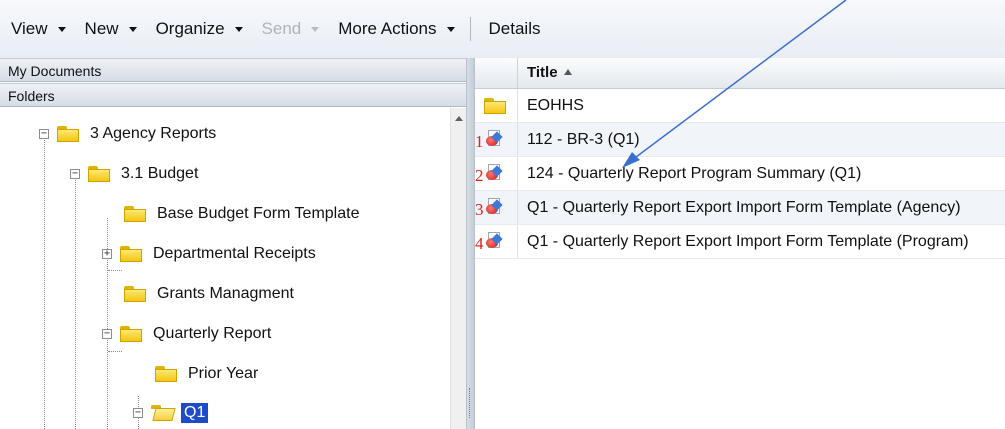 The height and width of the screenshot is (429, 1005). What do you see at coordinates (101, 28) in the screenshot?
I see `new-menu-label: New` at bounding box center [101, 28].